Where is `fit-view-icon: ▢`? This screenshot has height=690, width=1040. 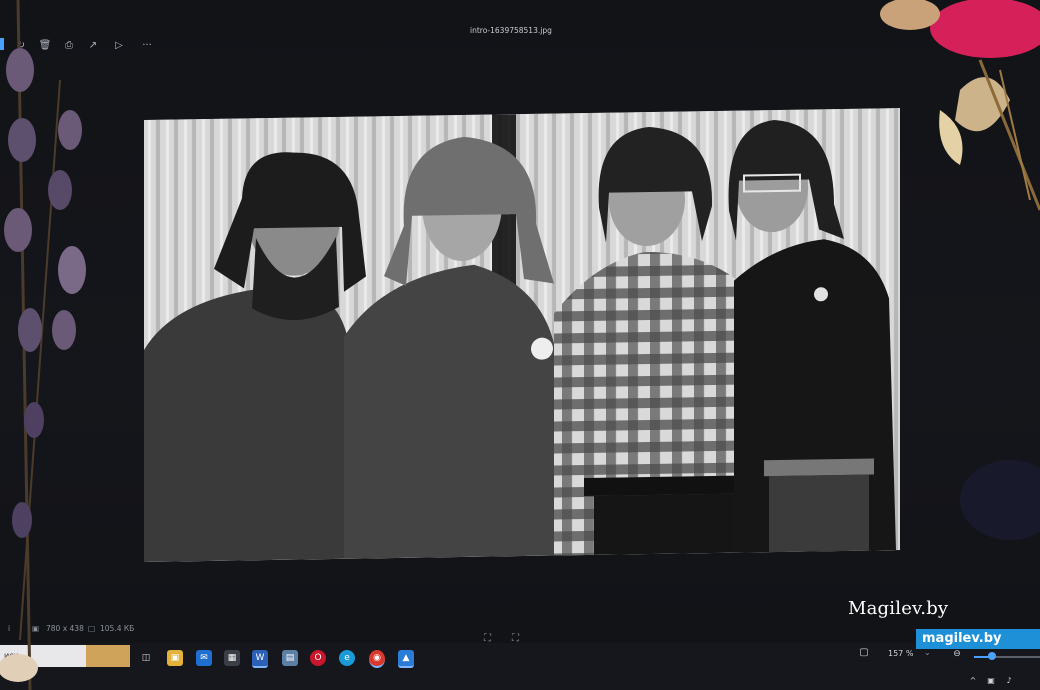 fit-view-icon: ▢ is located at coordinates (864, 652).